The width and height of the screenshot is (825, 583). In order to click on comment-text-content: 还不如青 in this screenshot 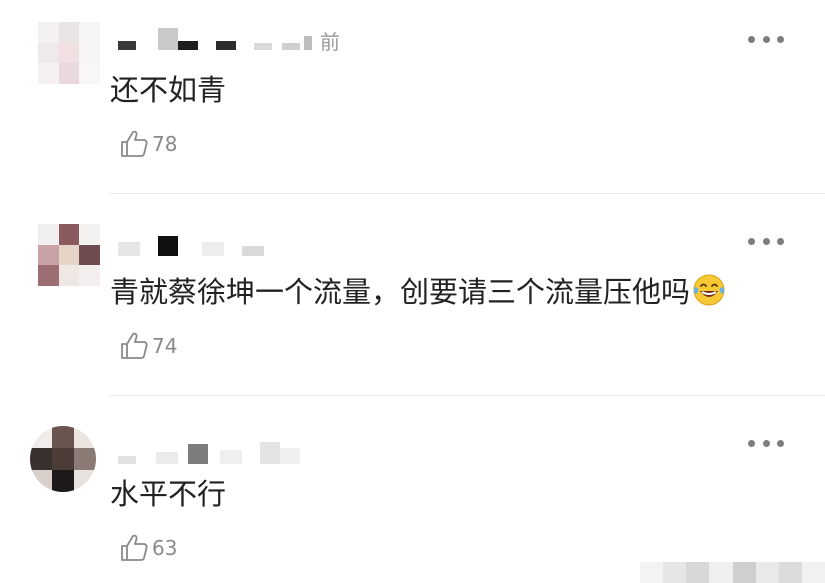, I will do `click(168, 90)`.